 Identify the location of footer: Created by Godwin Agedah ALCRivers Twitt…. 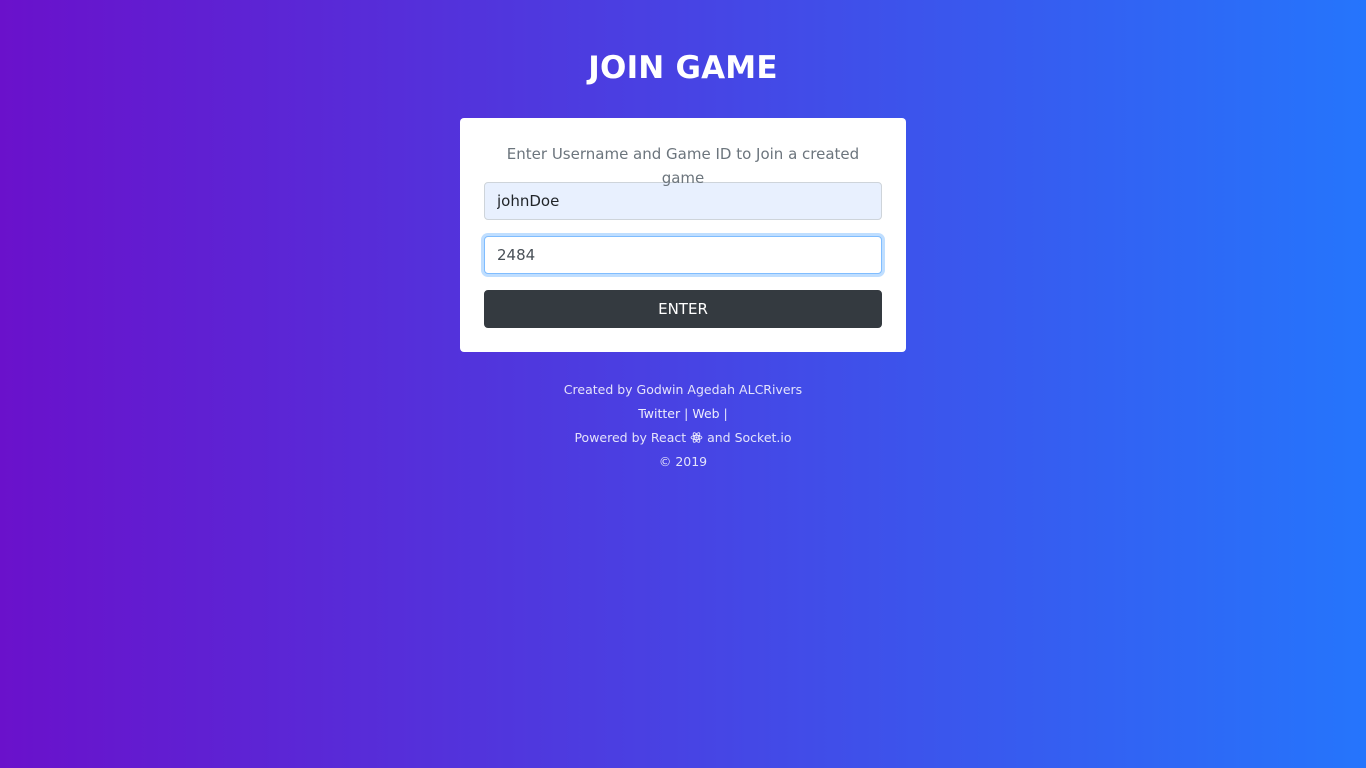
(683, 426).